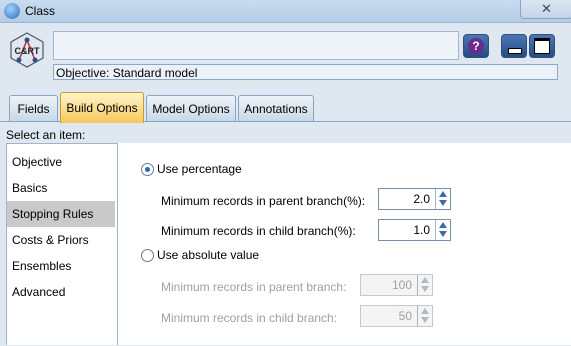  Describe the element at coordinates (305, 72) in the screenshot. I see `objective-field: Objective: Standard model` at that location.